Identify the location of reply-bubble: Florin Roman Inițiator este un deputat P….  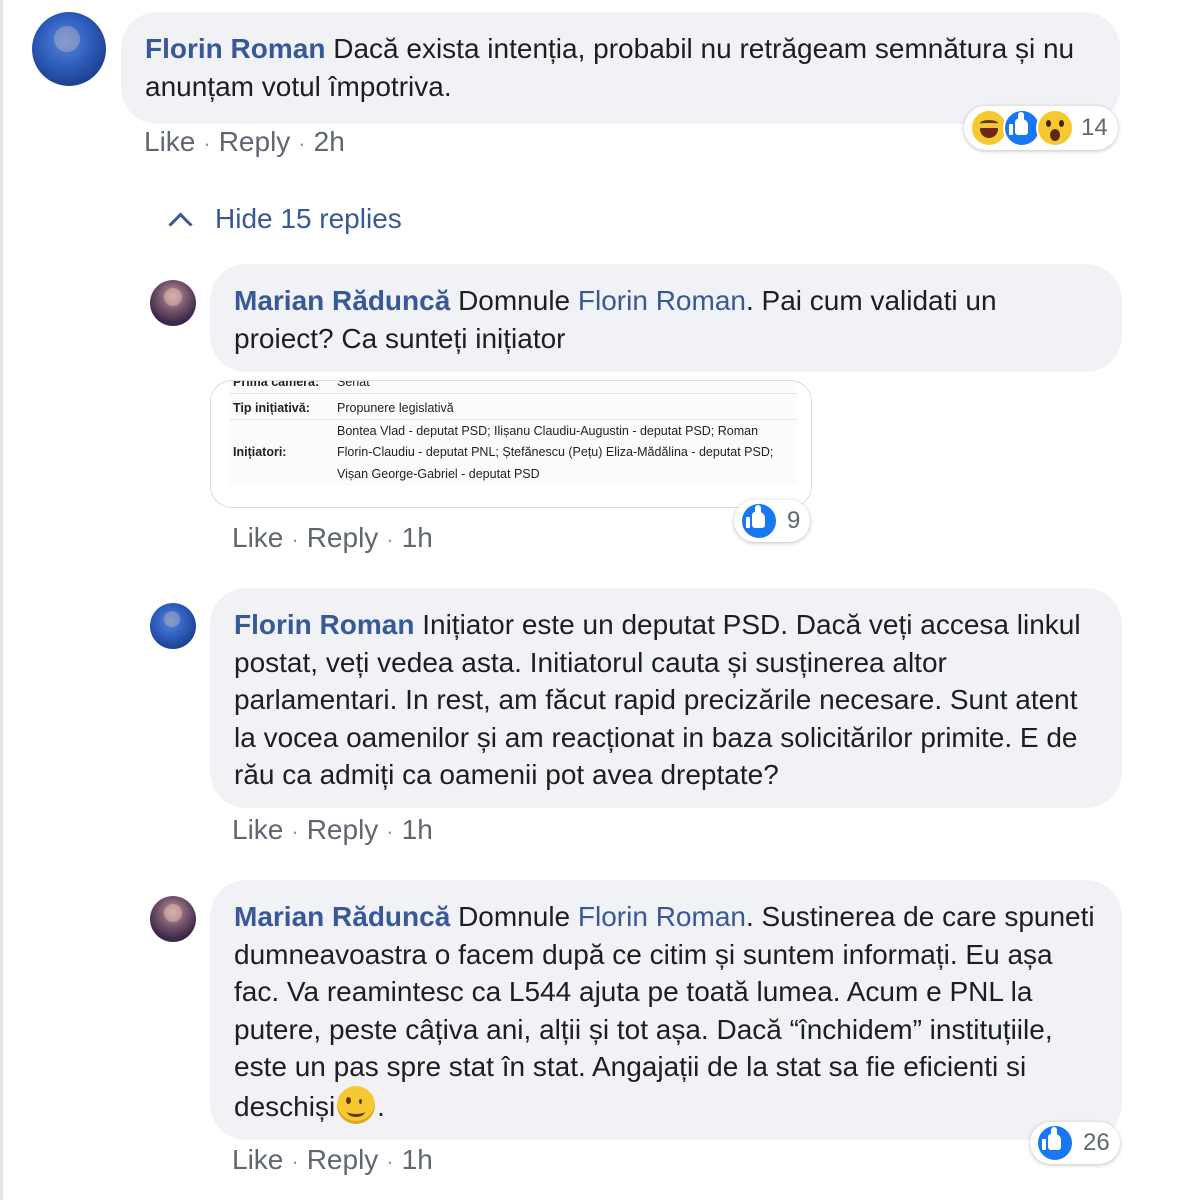
(666, 698).